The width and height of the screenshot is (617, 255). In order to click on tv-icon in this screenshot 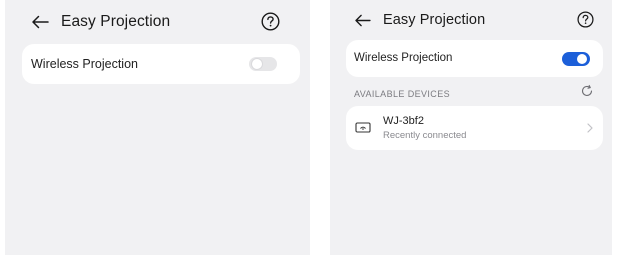, I will do `click(363, 127)`.